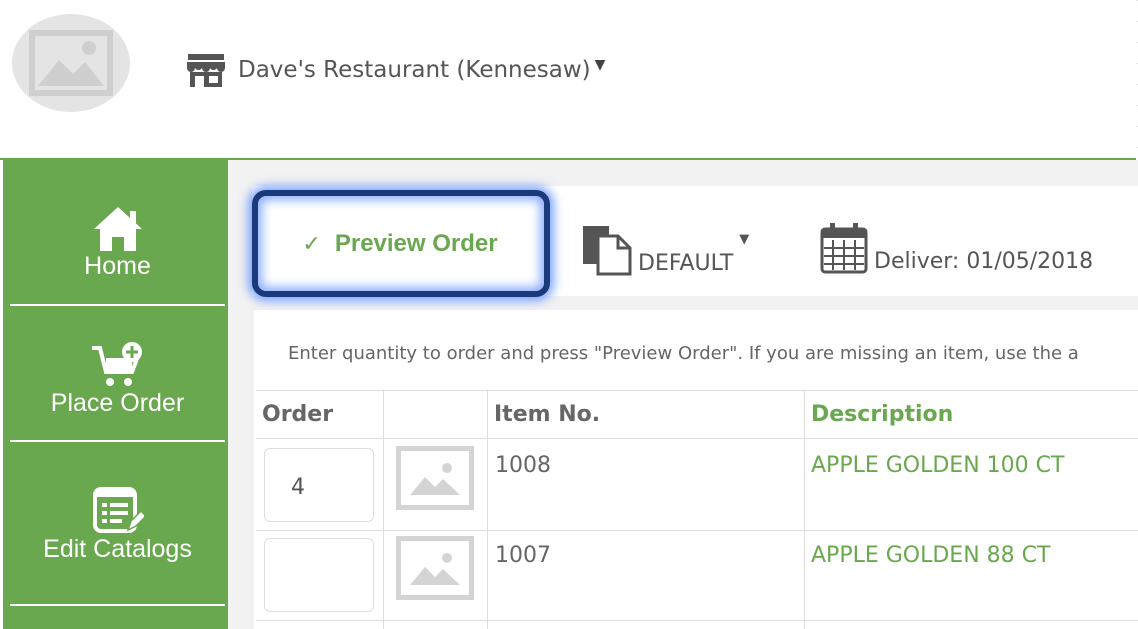  What do you see at coordinates (882, 414) in the screenshot?
I see `column-header-description: Description` at bounding box center [882, 414].